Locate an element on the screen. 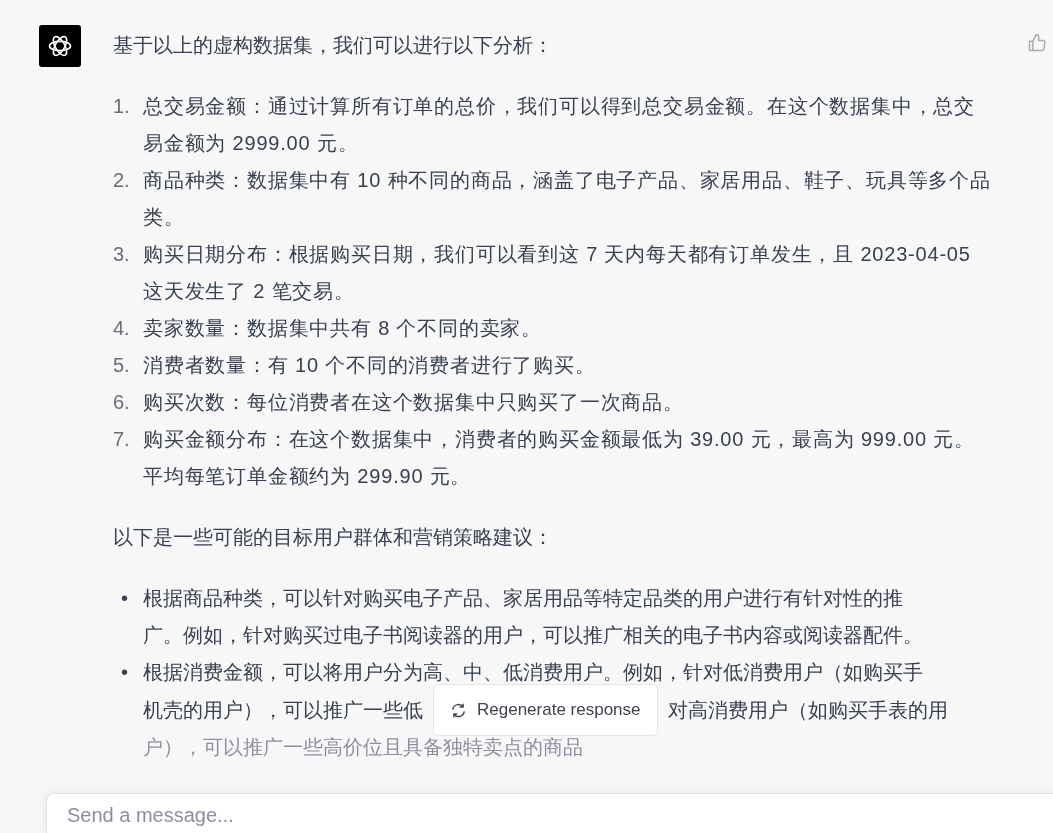  list-number: 7. is located at coordinates (122, 439).